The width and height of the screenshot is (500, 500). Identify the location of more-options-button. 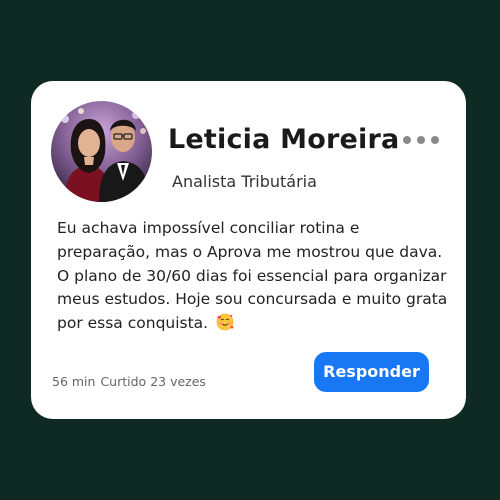
(421, 140).